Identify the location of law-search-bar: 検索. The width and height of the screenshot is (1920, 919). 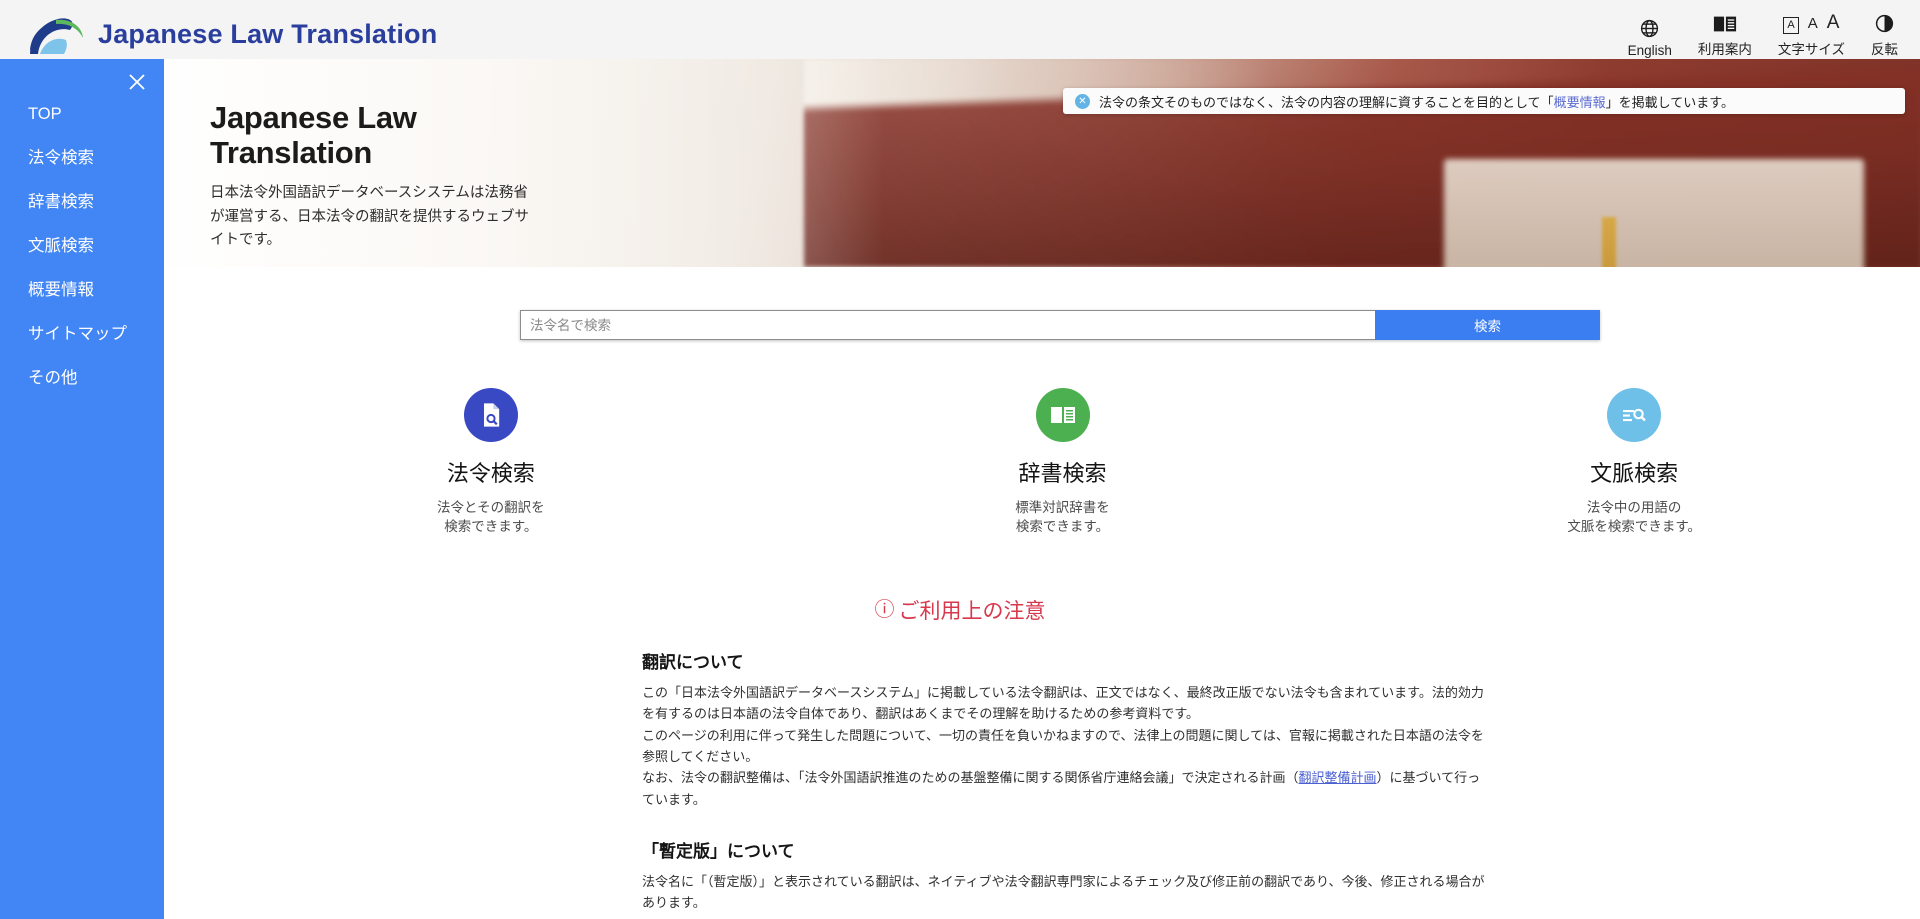
(1060, 325).